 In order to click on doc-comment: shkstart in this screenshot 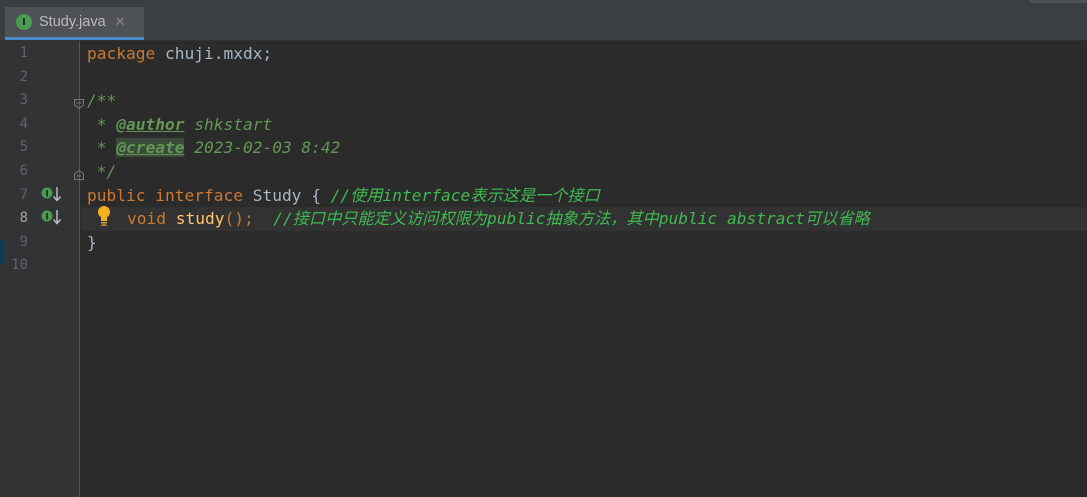, I will do `click(228, 124)`.